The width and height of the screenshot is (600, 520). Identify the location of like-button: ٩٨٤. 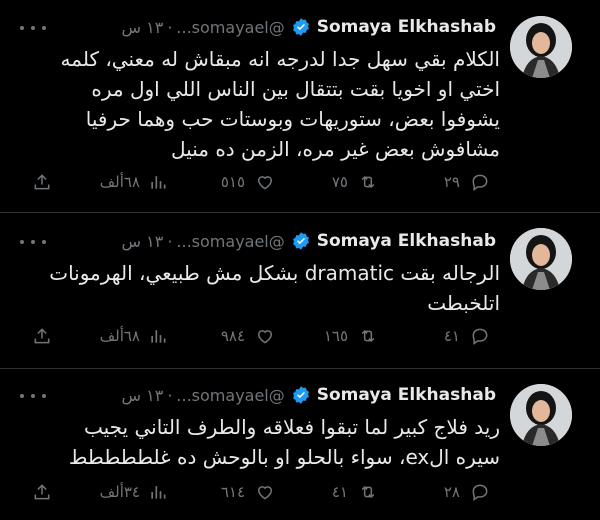
(248, 336).